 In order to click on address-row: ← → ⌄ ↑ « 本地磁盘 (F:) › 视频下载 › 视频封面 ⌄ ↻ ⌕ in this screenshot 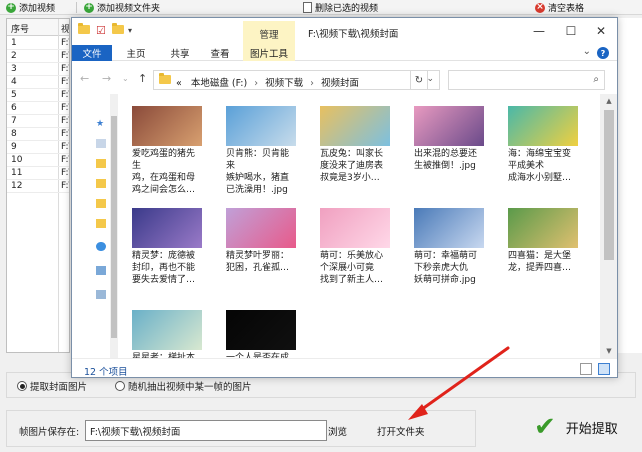, I will do `click(344, 79)`.